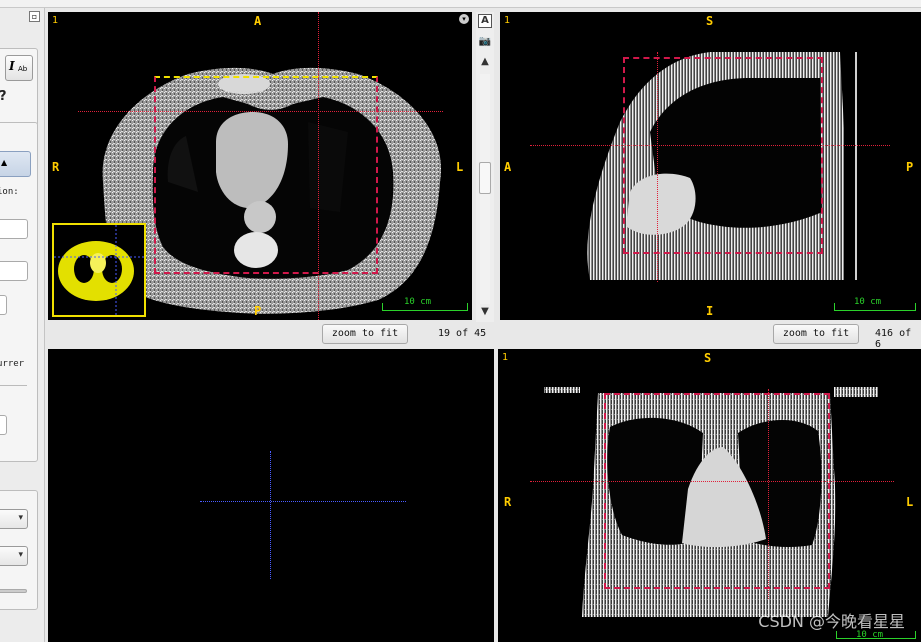 Image resolution: width=921 pixels, height=642 pixels. What do you see at coordinates (318, 166) in the screenshot?
I see `axial-vertical-crosshair` at bounding box center [318, 166].